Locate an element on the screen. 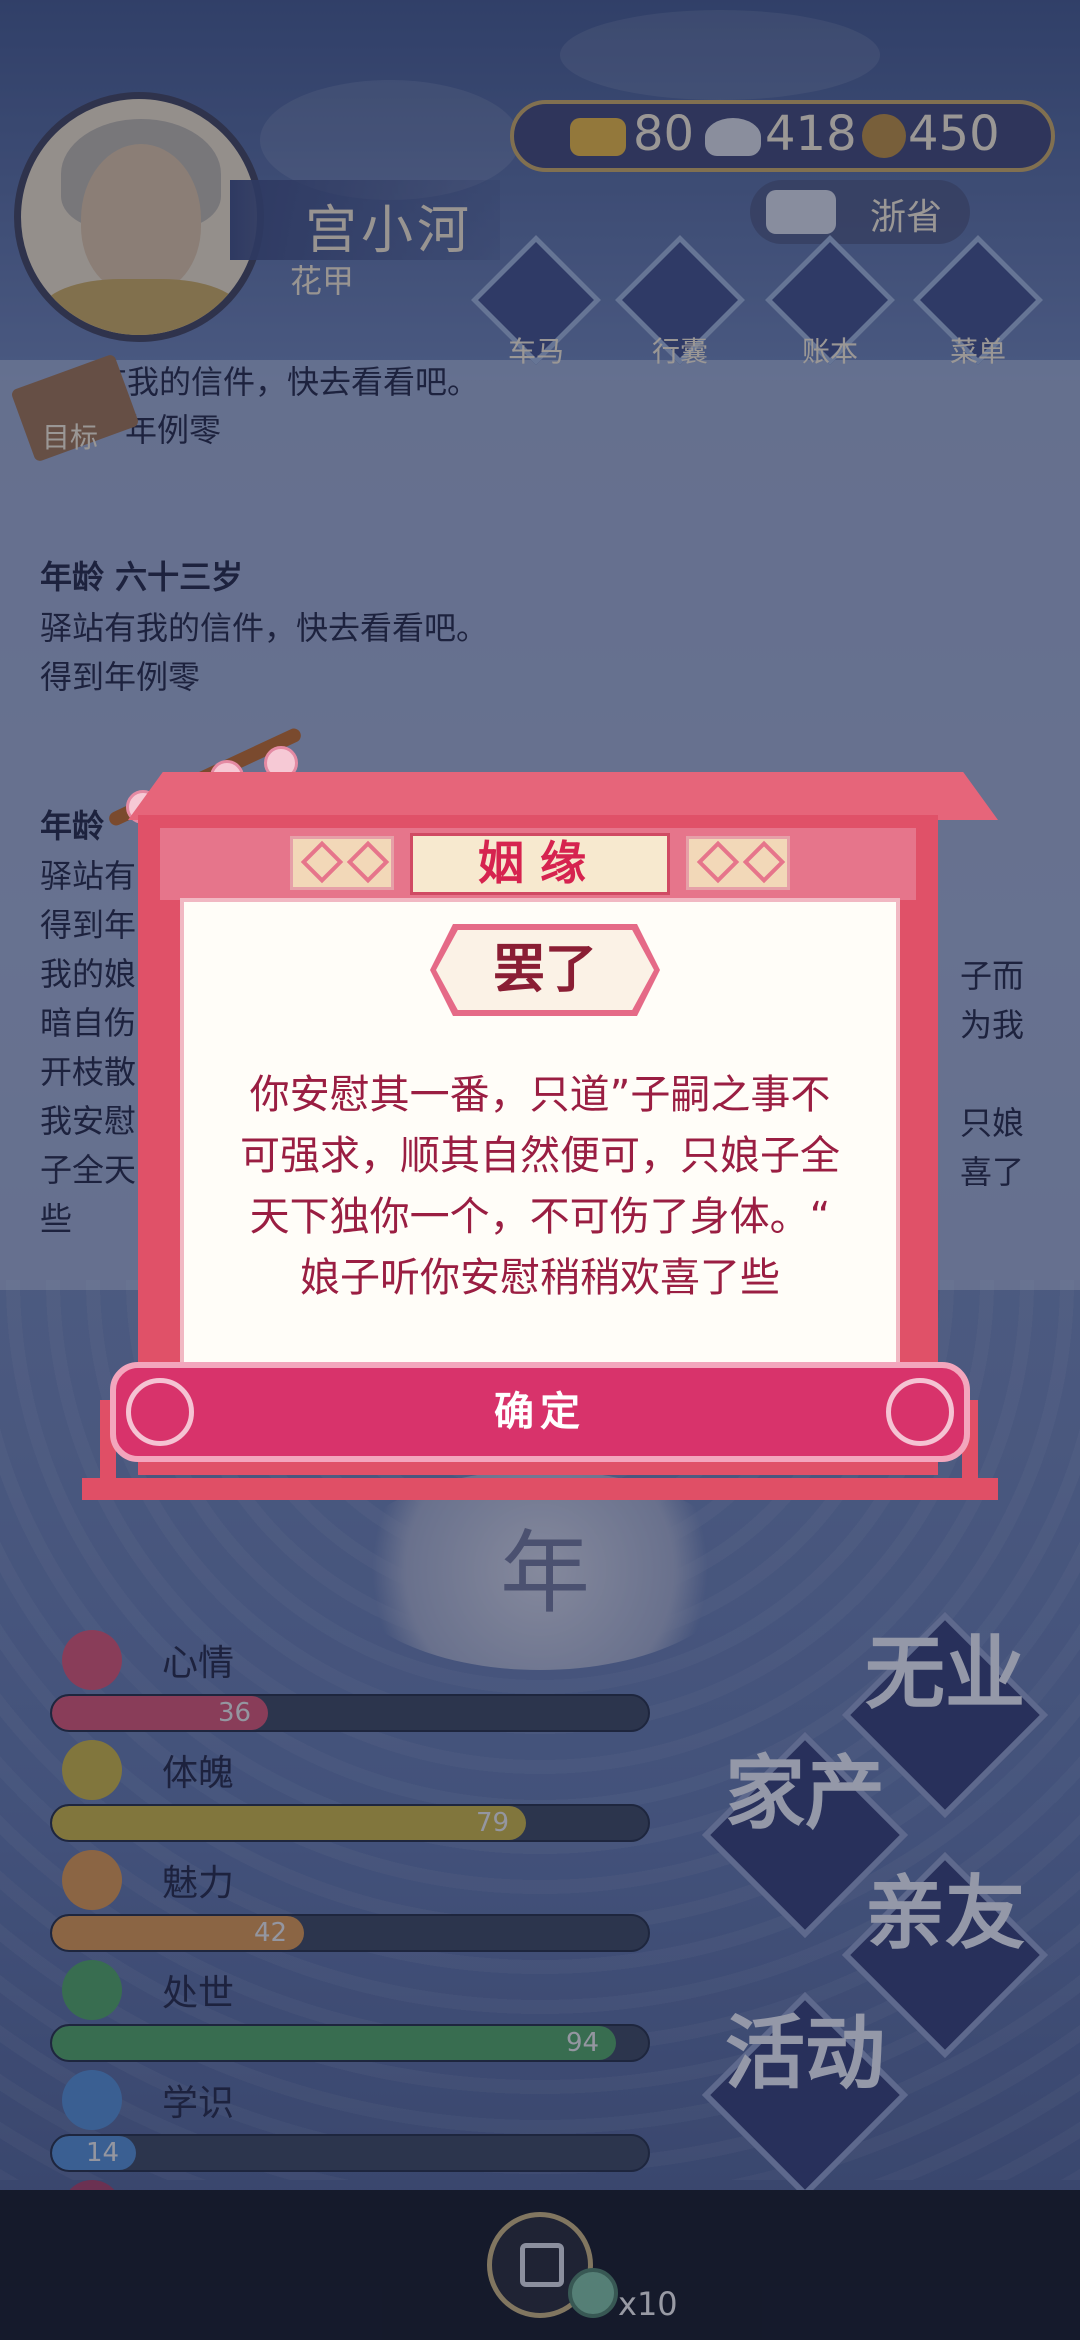 The image size is (1080, 2340). flower-icon is located at coordinates (92, 1660).